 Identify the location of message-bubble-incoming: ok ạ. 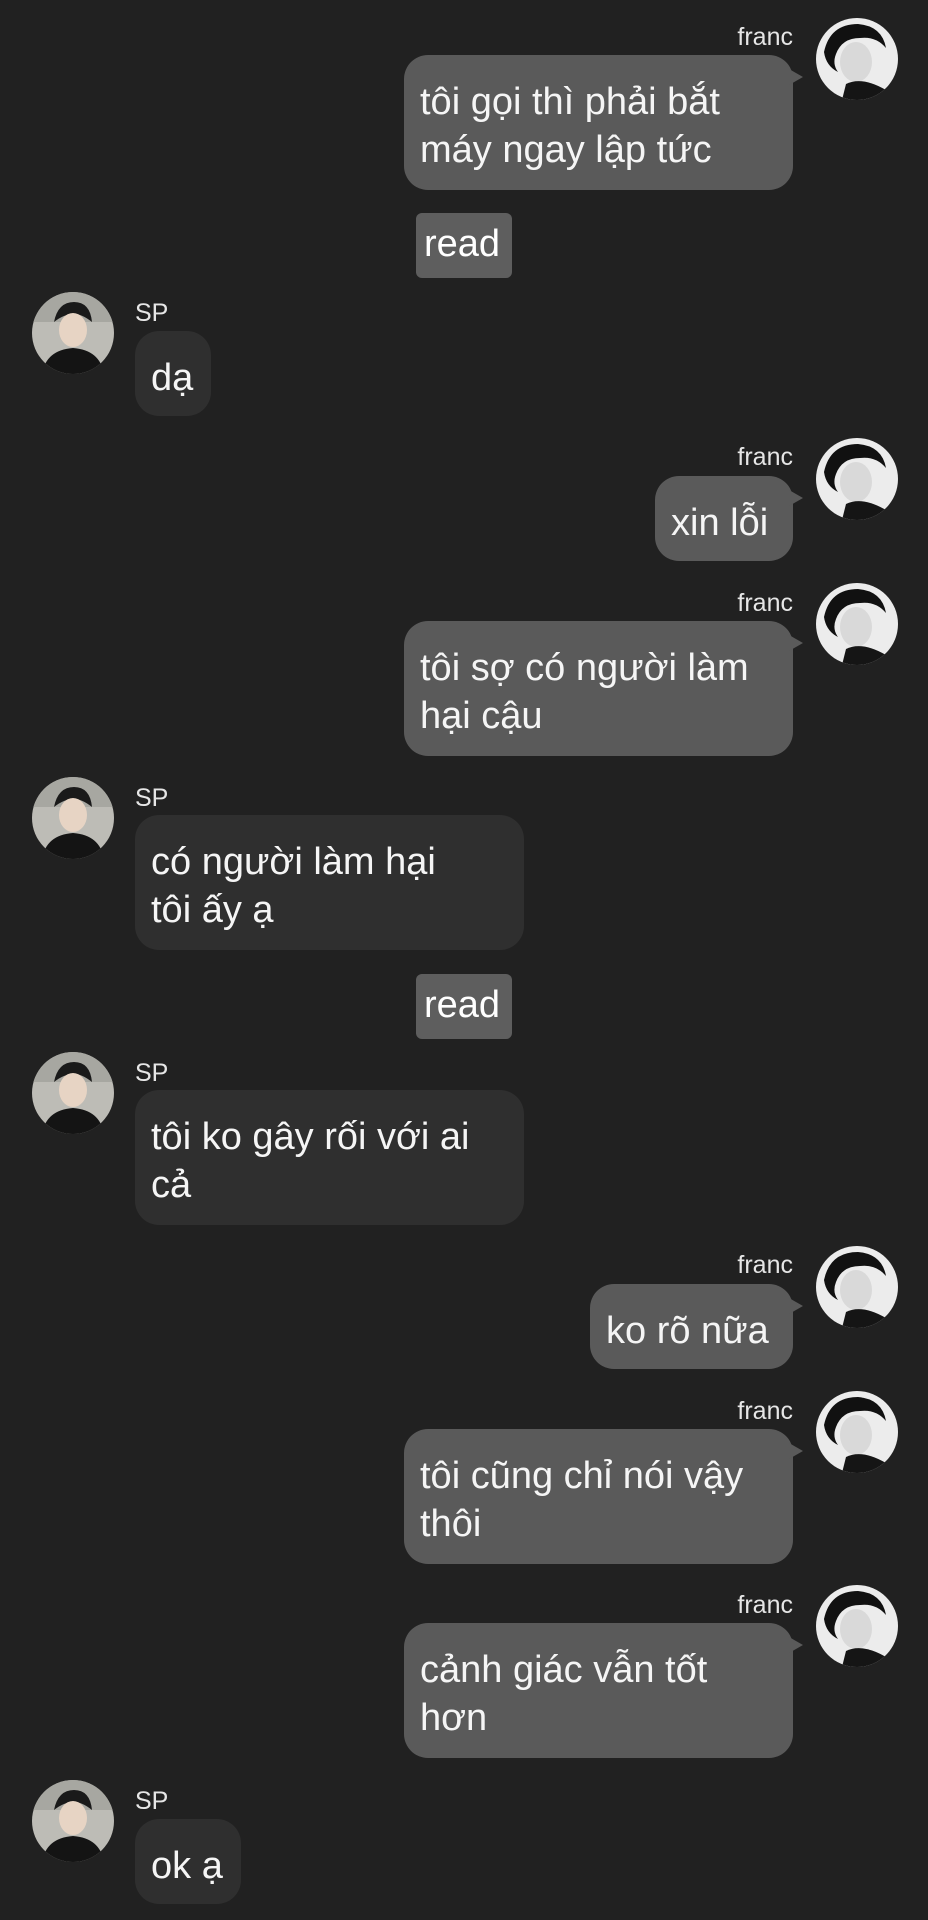
(188, 1861).